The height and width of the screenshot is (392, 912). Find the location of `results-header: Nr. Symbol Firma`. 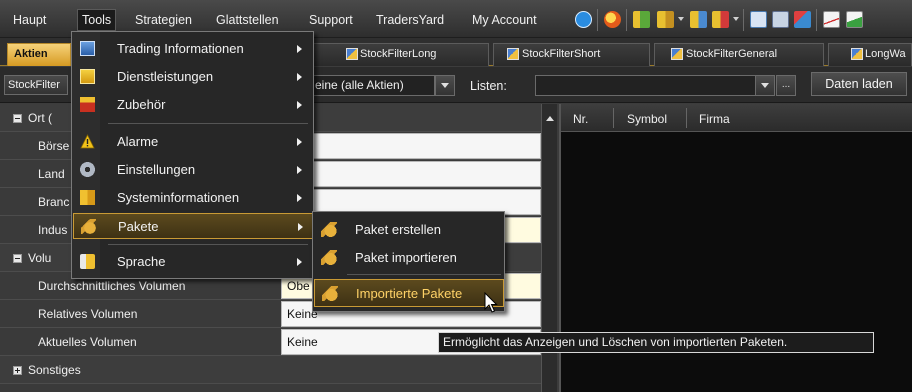

results-header: Nr. Symbol Firma is located at coordinates (736, 118).